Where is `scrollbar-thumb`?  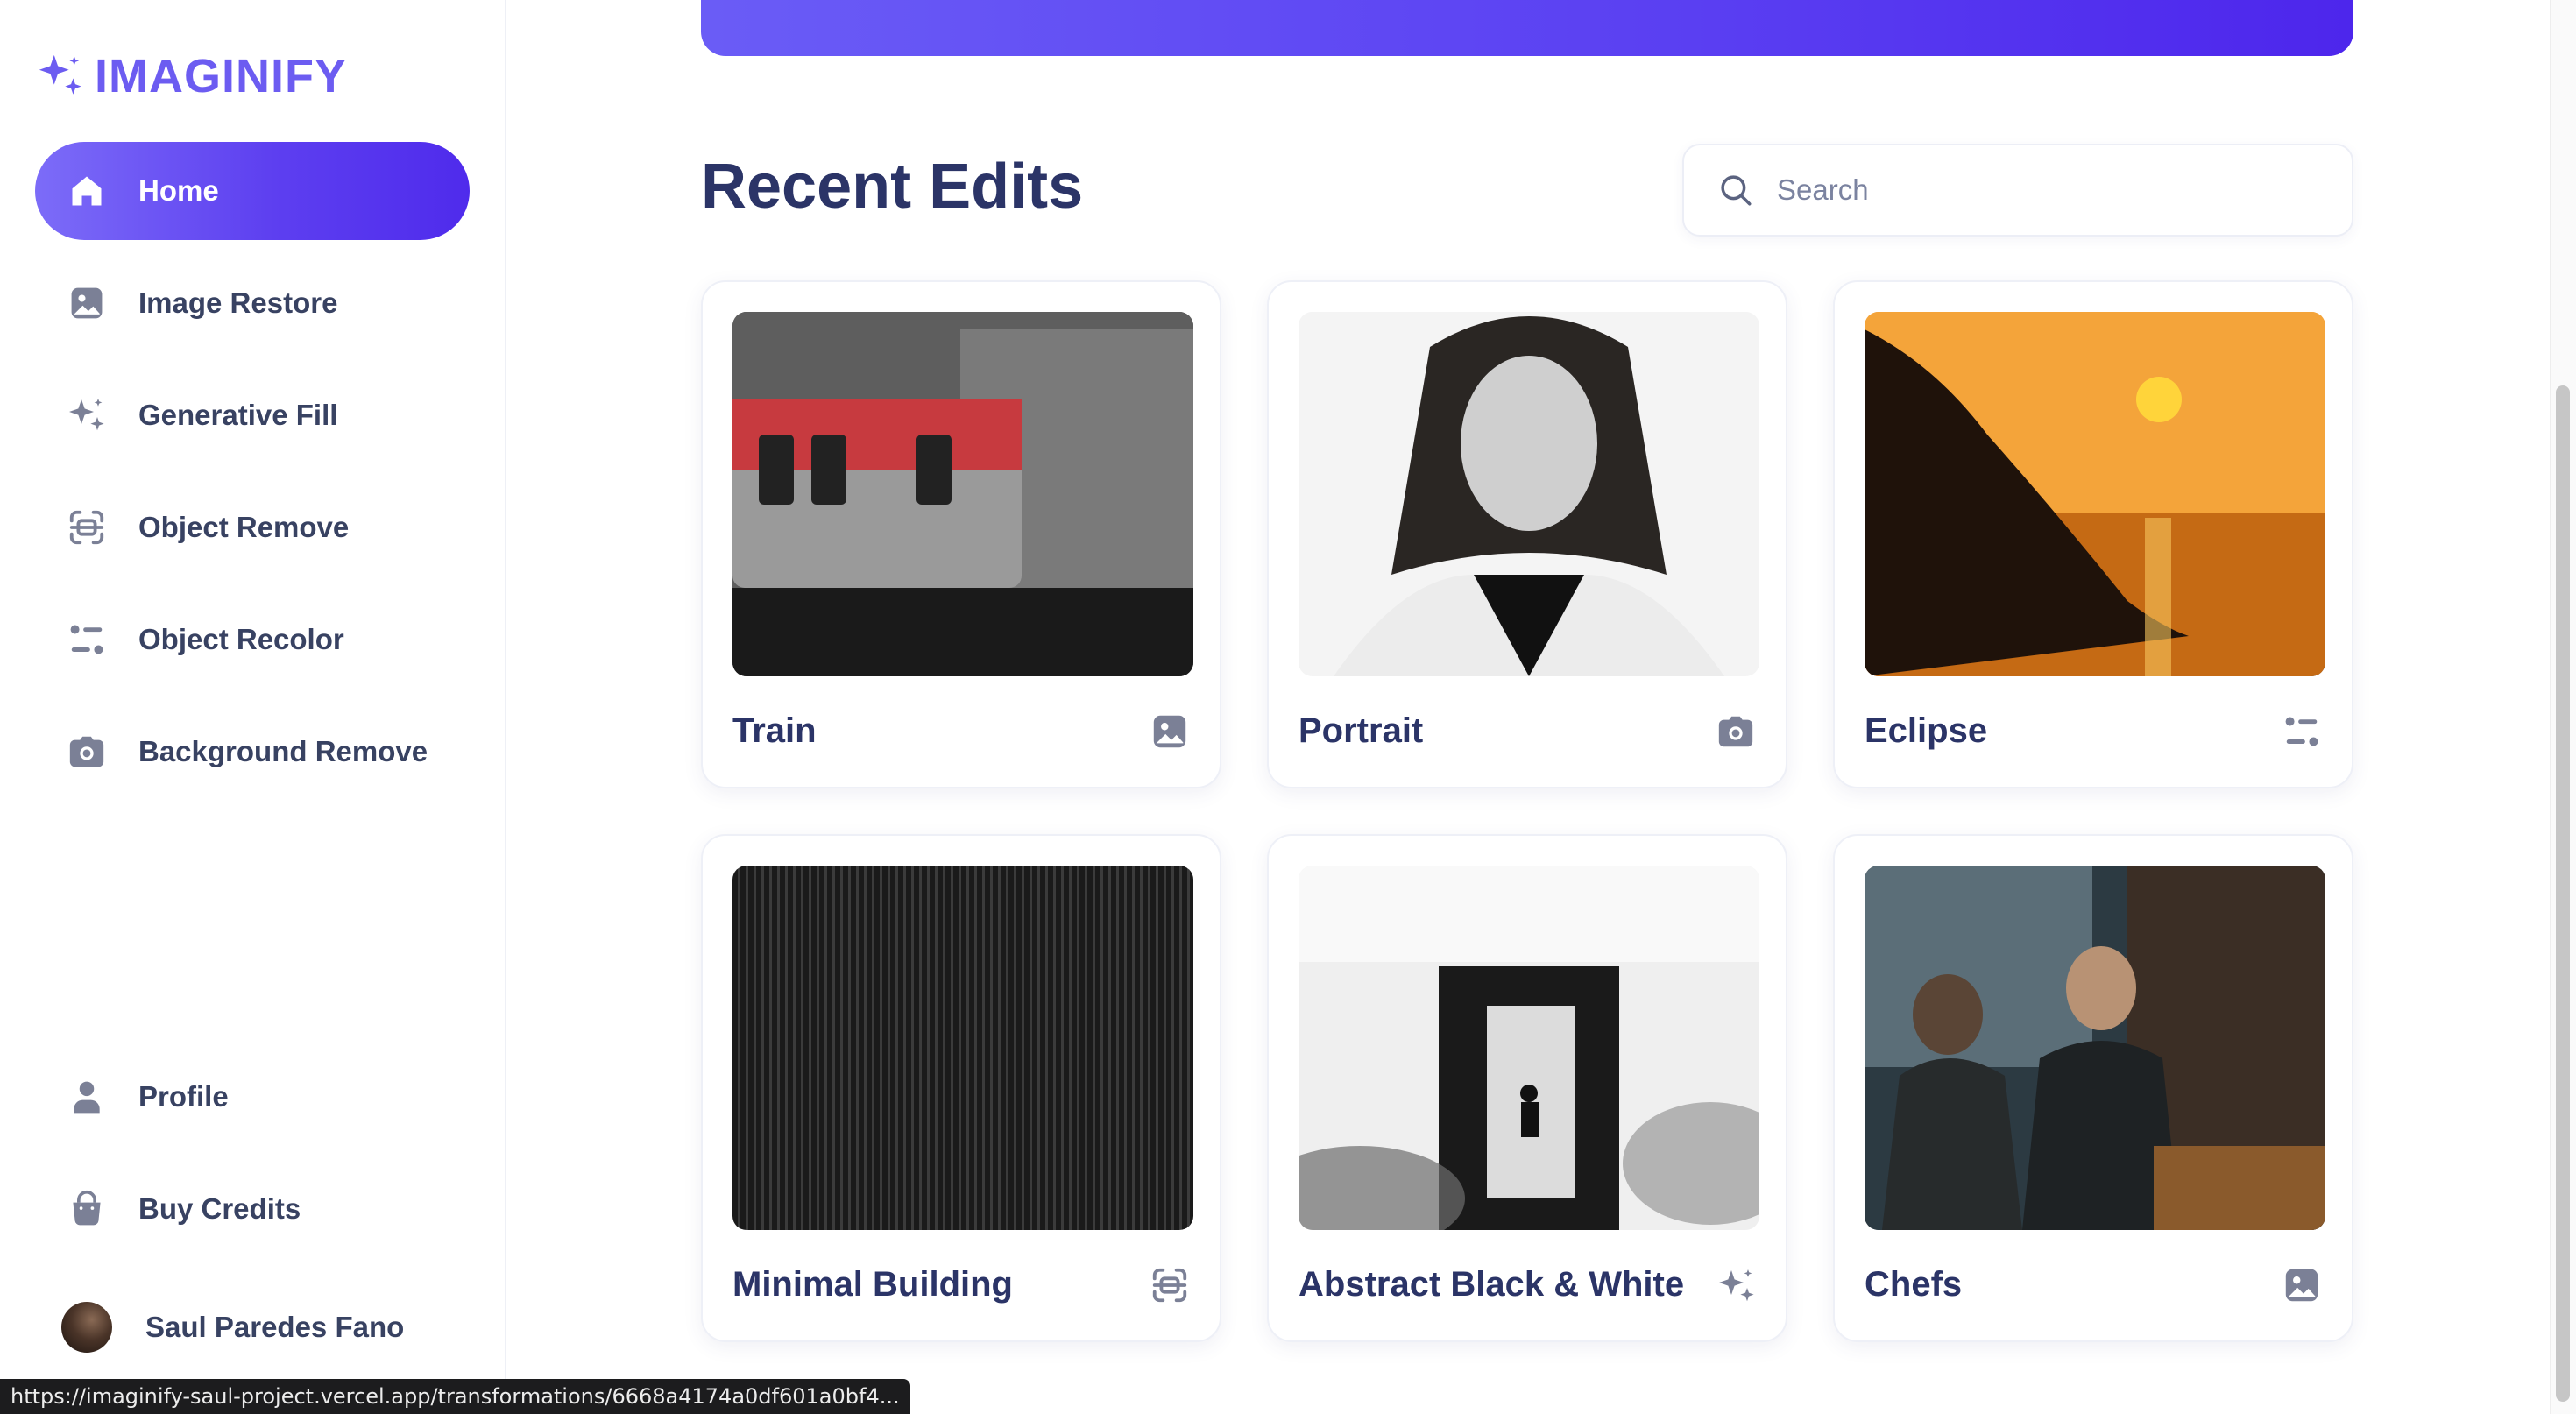 scrollbar-thumb is located at coordinates (2563, 893).